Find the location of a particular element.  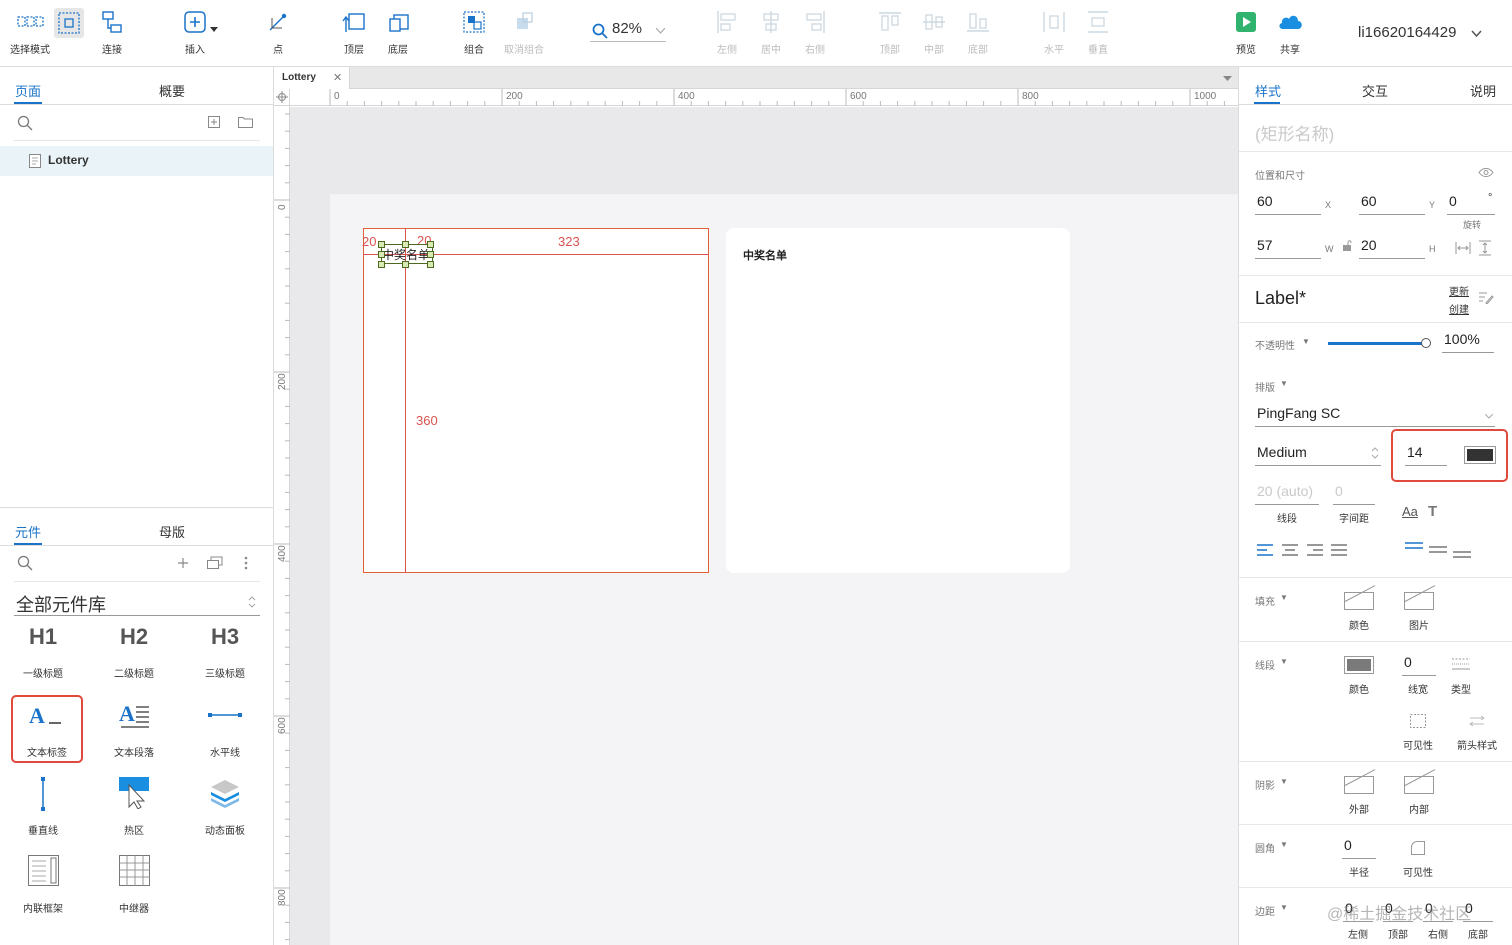

send-back-button: 底层 is located at coordinates (398, 32).